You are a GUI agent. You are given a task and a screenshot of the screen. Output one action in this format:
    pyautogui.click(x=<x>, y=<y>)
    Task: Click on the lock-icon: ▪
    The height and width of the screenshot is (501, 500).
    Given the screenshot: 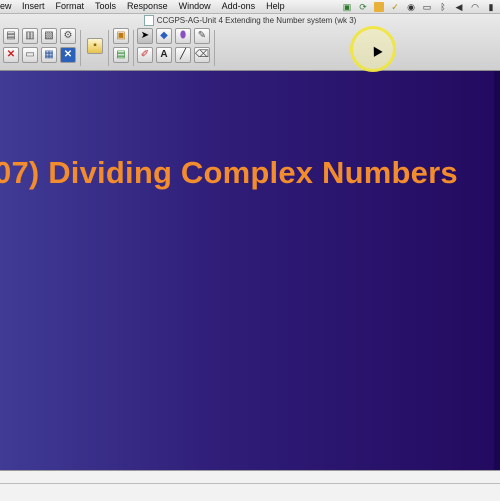 What is the action you would take?
    pyautogui.click(x=95, y=46)
    